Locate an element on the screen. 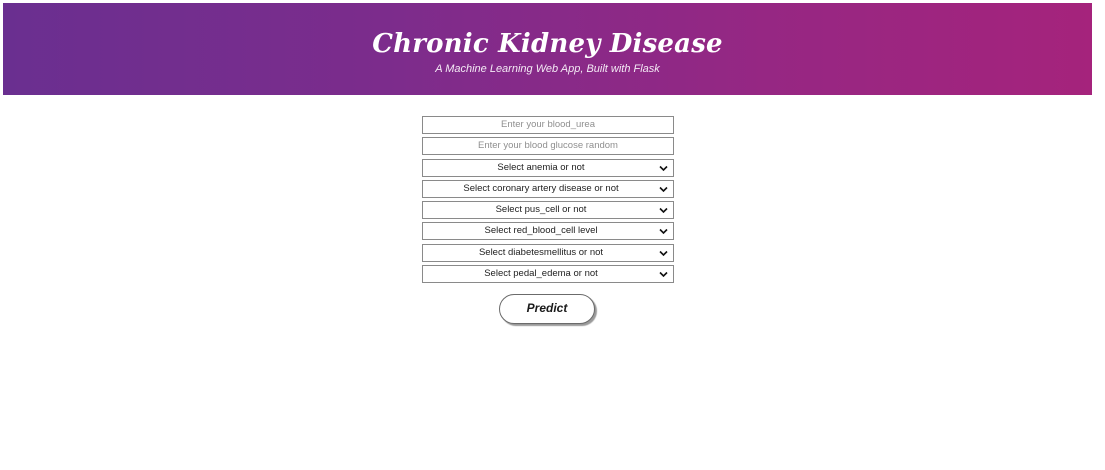  red-blood-cell-select: Select red_blood_cell level is located at coordinates (548, 231).